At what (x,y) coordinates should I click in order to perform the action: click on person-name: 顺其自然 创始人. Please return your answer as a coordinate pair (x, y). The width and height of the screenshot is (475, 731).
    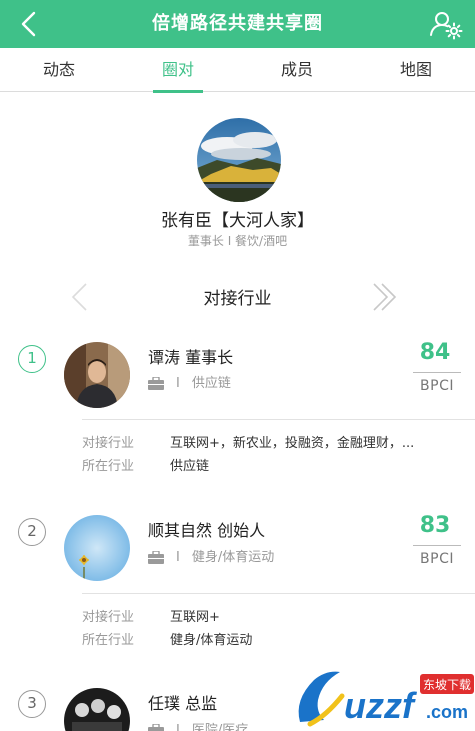
    Looking at the image, I should click on (207, 530).